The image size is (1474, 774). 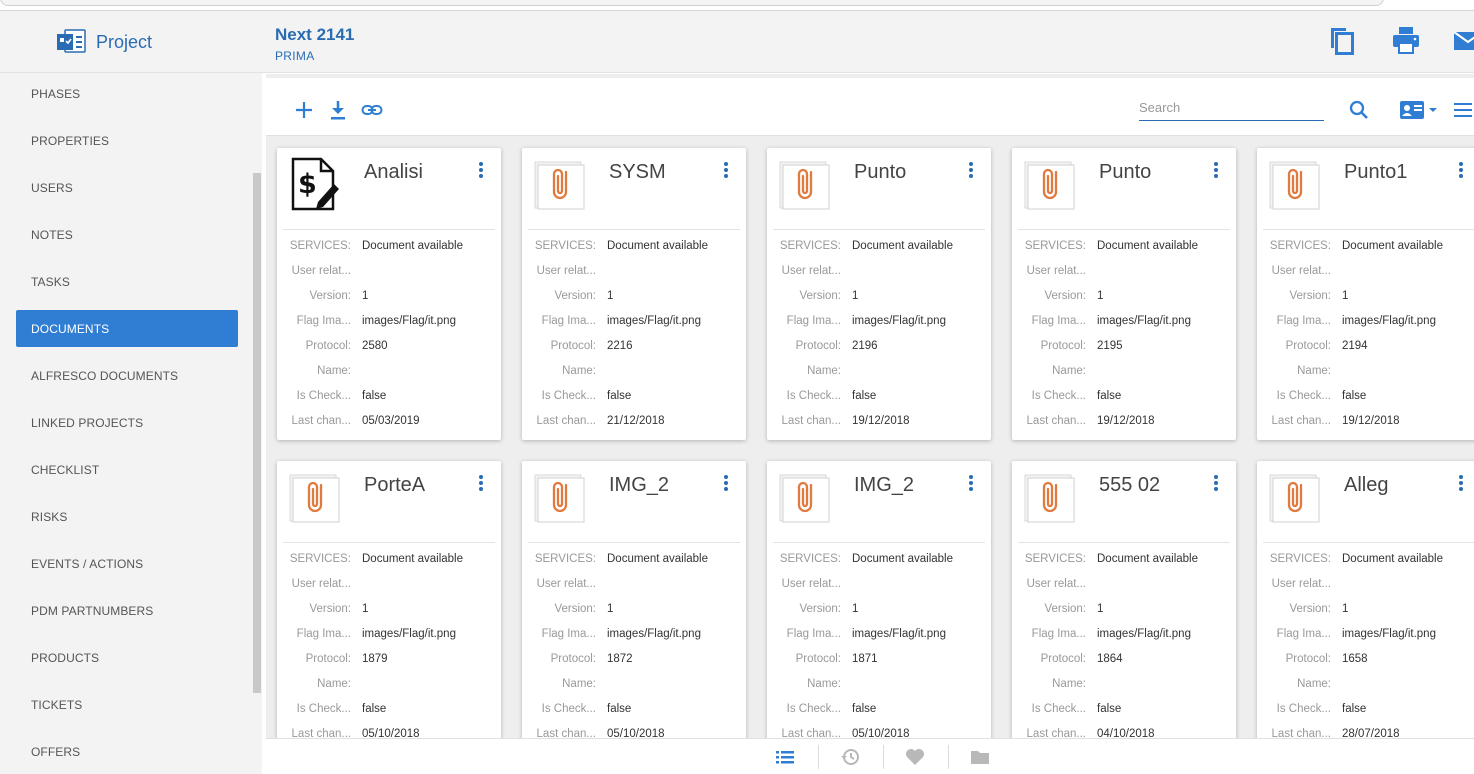 What do you see at coordinates (1463, 110) in the screenshot?
I see `list-view-icon` at bounding box center [1463, 110].